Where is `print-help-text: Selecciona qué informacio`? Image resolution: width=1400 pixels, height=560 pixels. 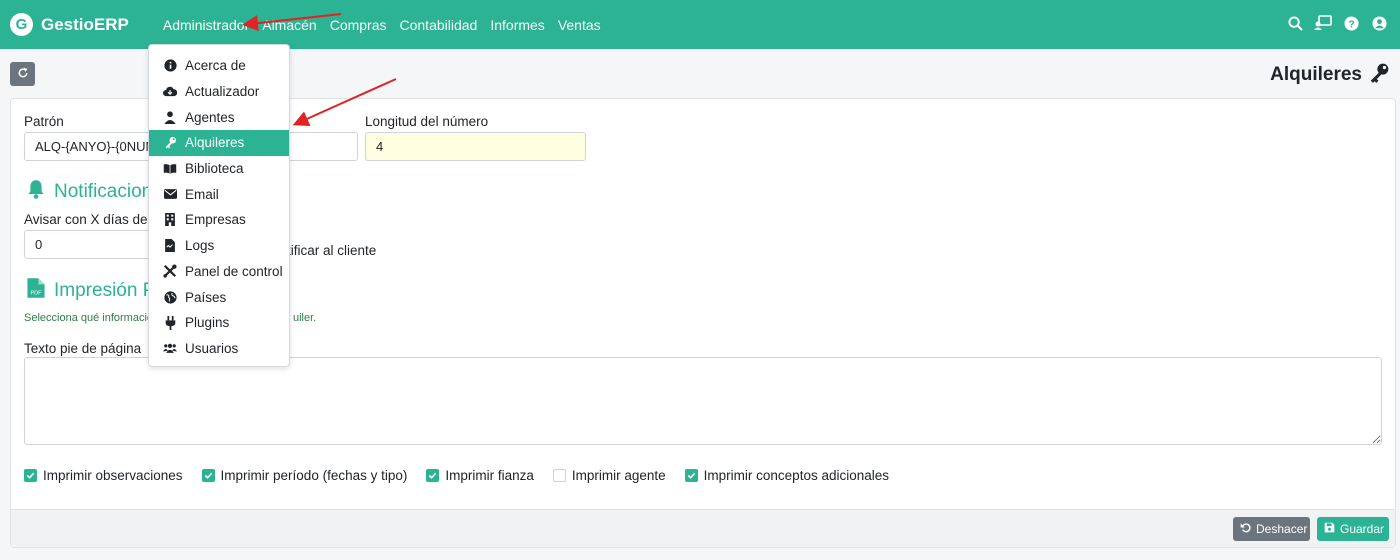
print-help-text: Selecciona qué informacio is located at coordinates (89, 318).